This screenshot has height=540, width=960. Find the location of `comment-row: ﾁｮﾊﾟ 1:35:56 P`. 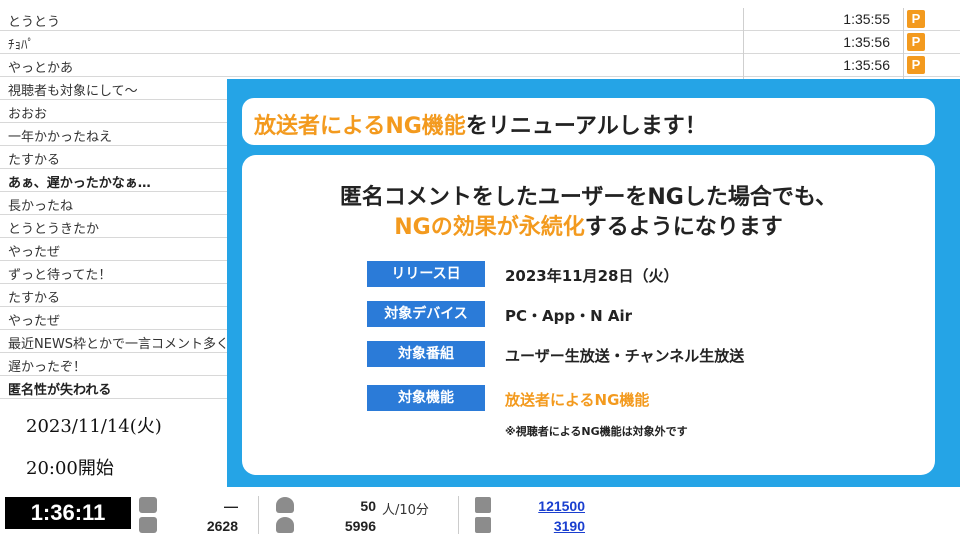

comment-row: ﾁｮﾊﾟ 1:35:56 P is located at coordinates (480, 42).